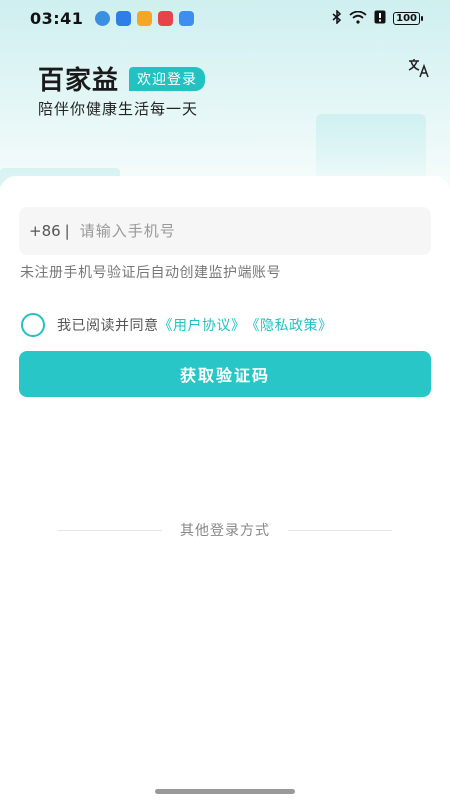 Image resolution: width=450 pixels, height=800 pixels. I want to click on get-verification-code-button: 获取验证码, so click(225, 374).